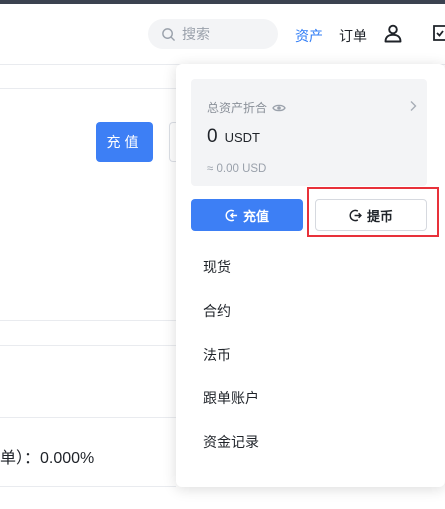 Image resolution: width=445 pixels, height=509 pixels. What do you see at coordinates (309, 132) in the screenshot?
I see `total-assets-card: 总资产折合 0 USDT ≈ 0.00 USD` at bounding box center [309, 132].